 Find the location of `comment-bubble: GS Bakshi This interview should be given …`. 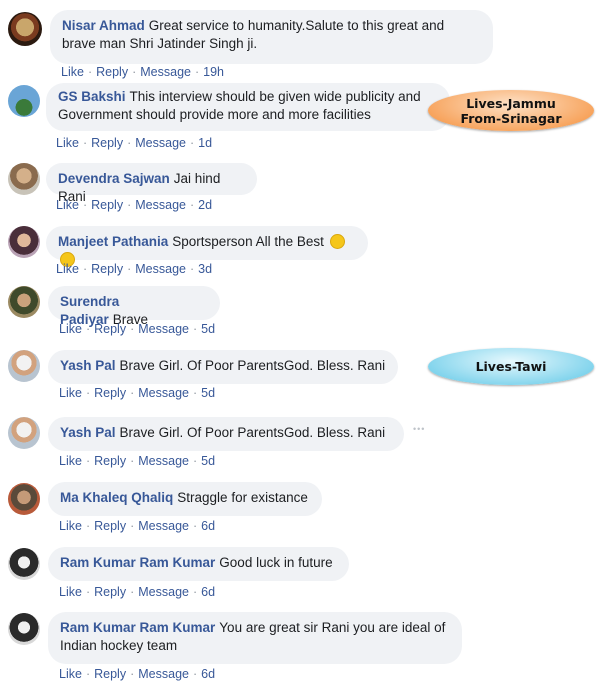

comment-bubble: GS Bakshi This interview should be given … is located at coordinates (248, 107).